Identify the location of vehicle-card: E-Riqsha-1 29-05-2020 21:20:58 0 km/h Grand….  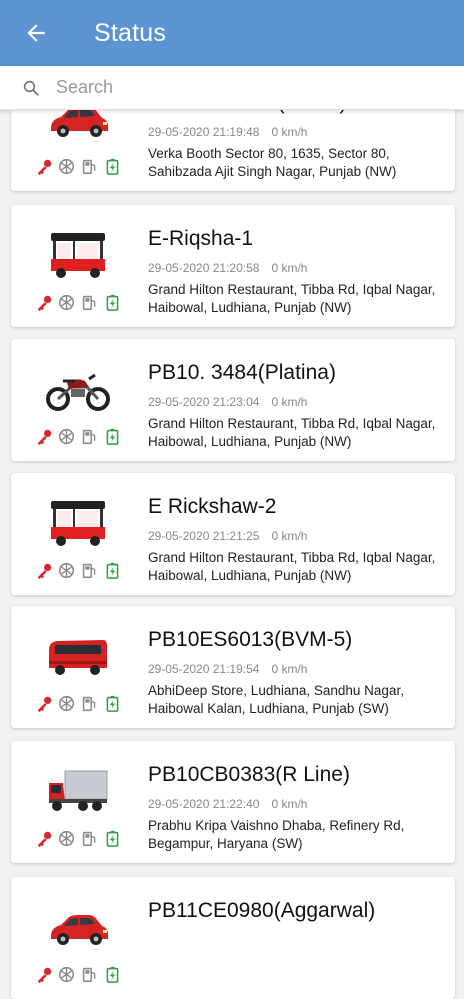
(233, 266).